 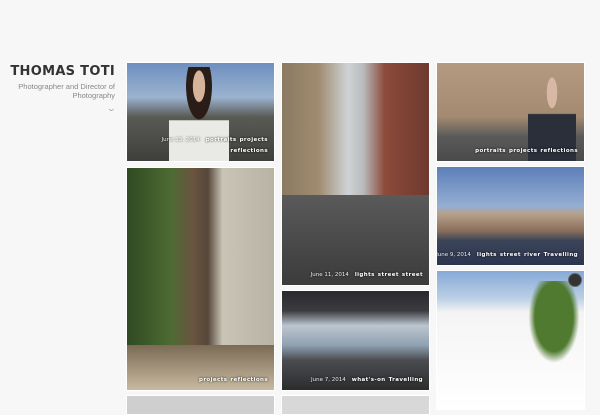 What do you see at coordinates (180, 140) in the screenshot?
I see `caption-date: June 13, 2014` at bounding box center [180, 140].